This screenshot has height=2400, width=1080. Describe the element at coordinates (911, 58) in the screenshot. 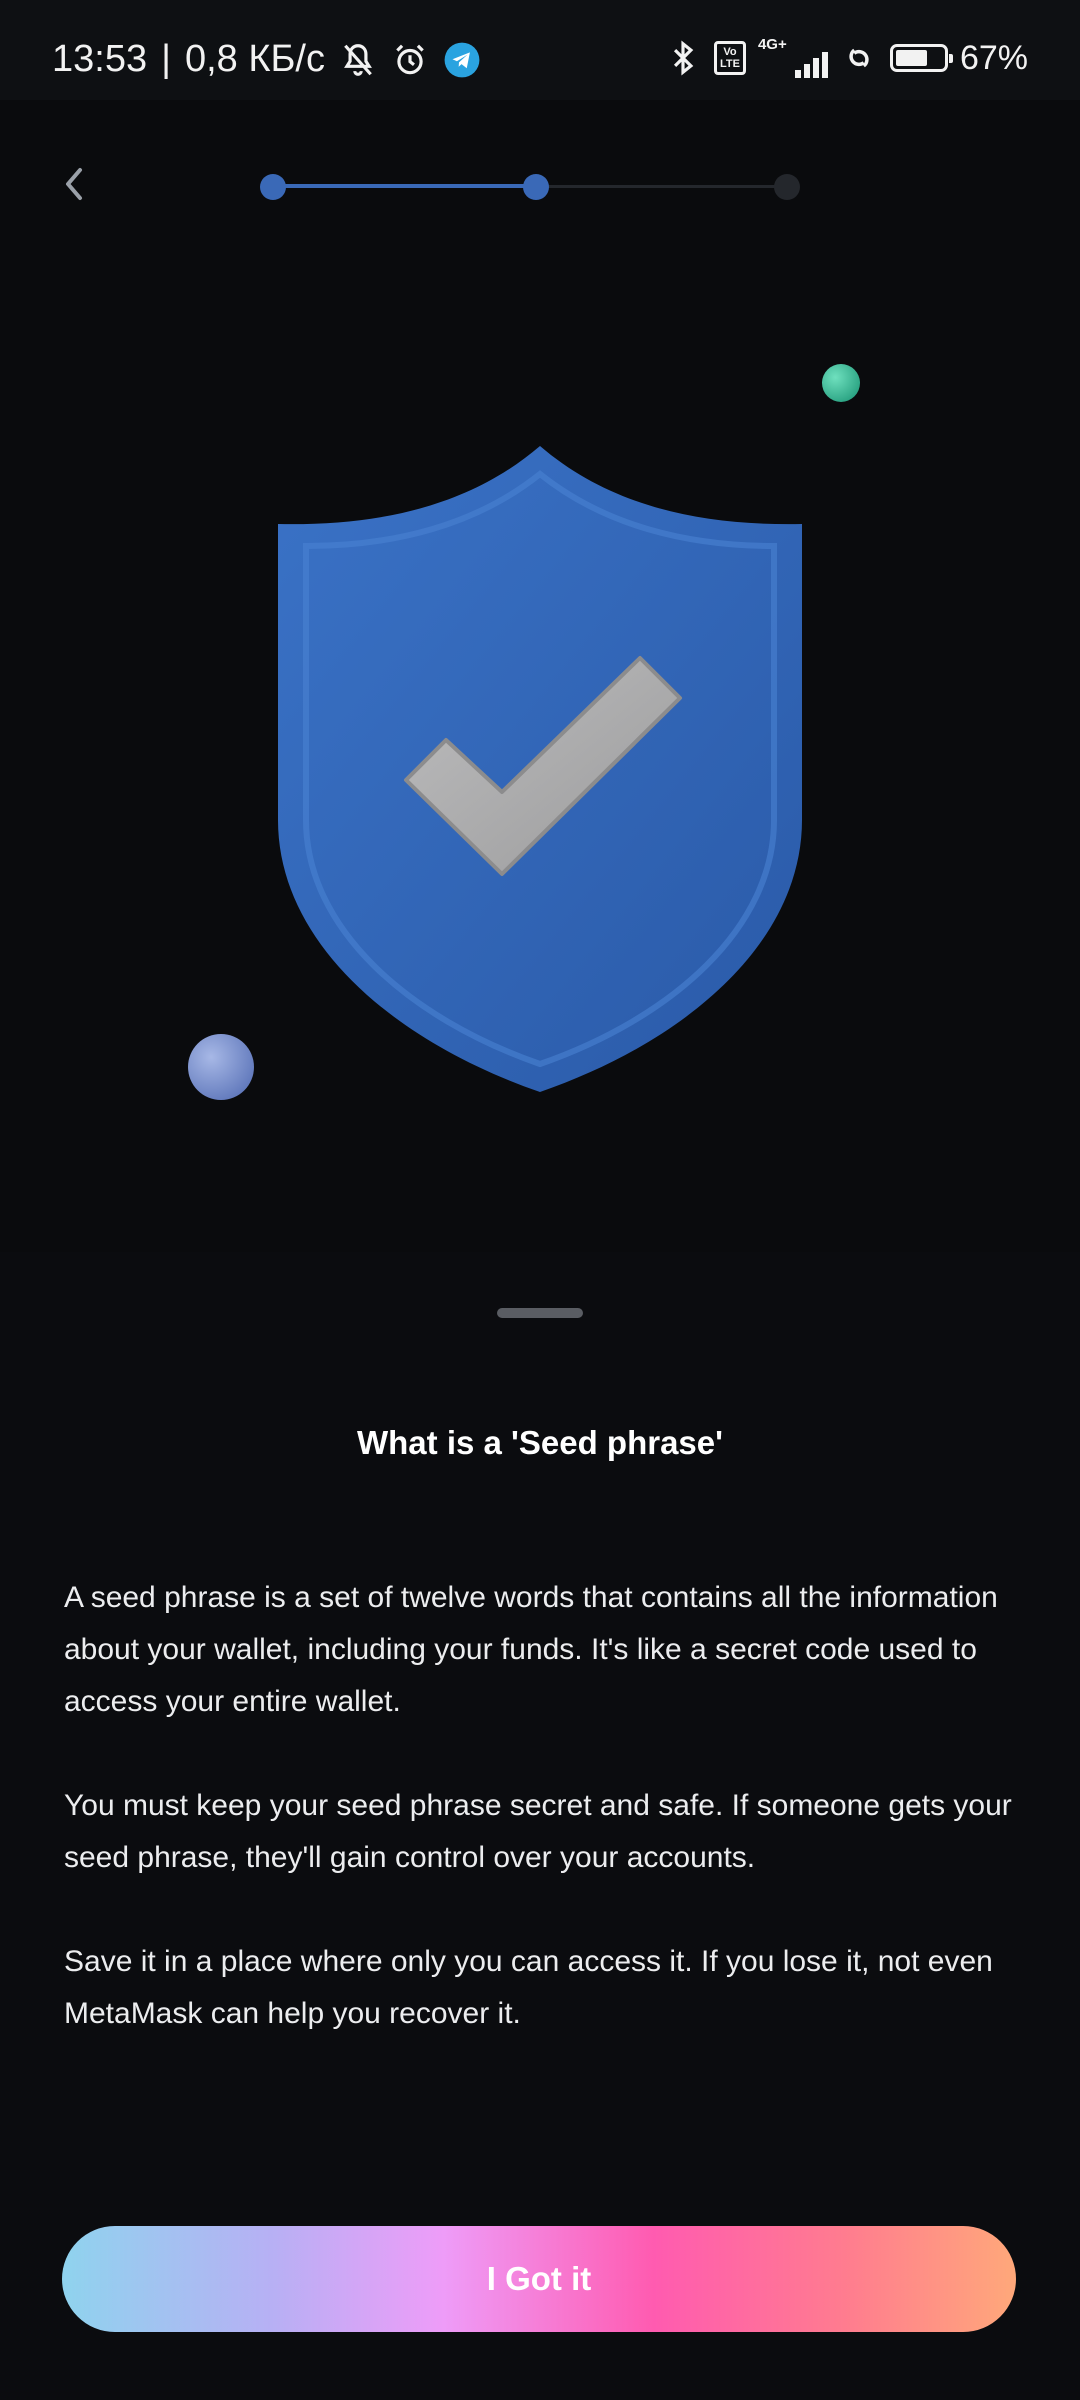

I see `battery-fill` at that location.